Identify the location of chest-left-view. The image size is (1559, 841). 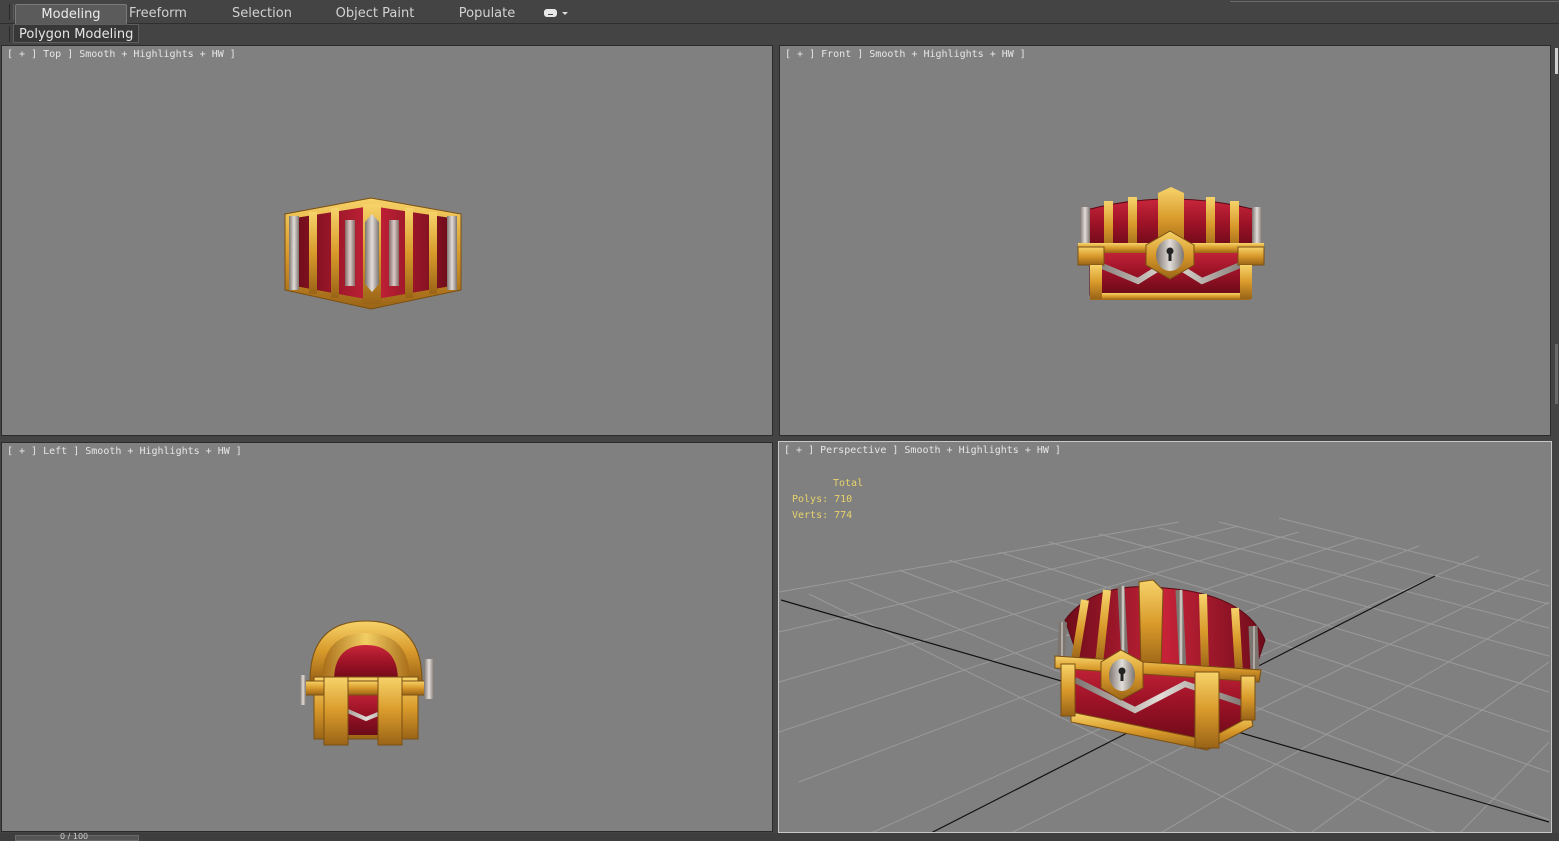
(367, 683).